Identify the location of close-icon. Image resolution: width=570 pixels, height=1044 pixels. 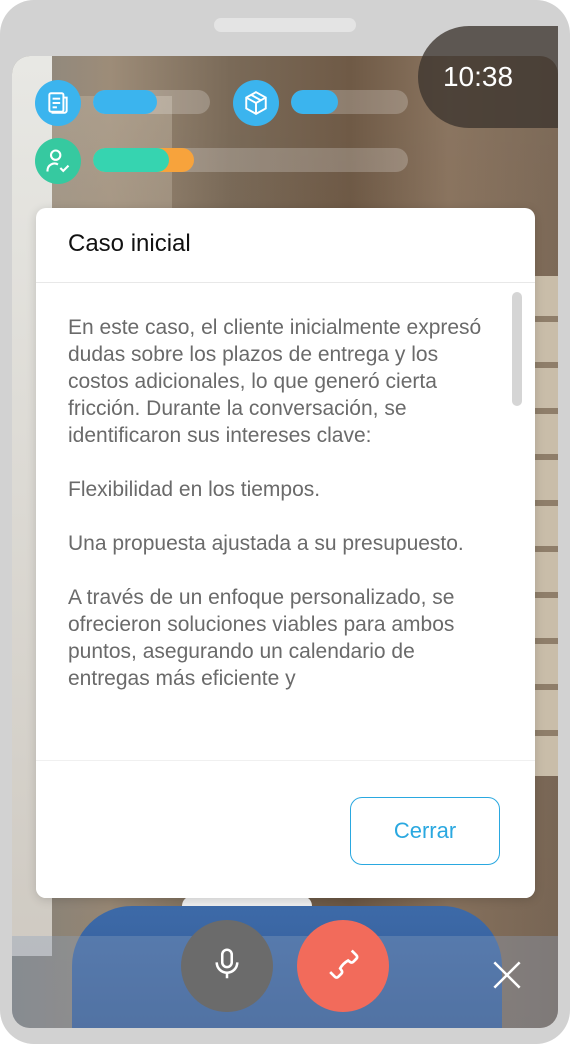
(507, 975).